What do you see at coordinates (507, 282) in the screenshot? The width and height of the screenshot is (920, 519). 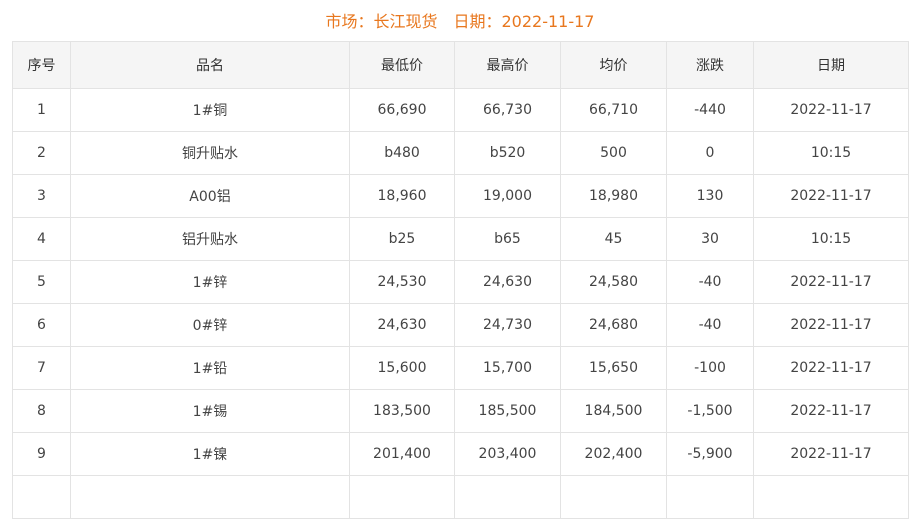 I see `cell-high: 24,630` at bounding box center [507, 282].